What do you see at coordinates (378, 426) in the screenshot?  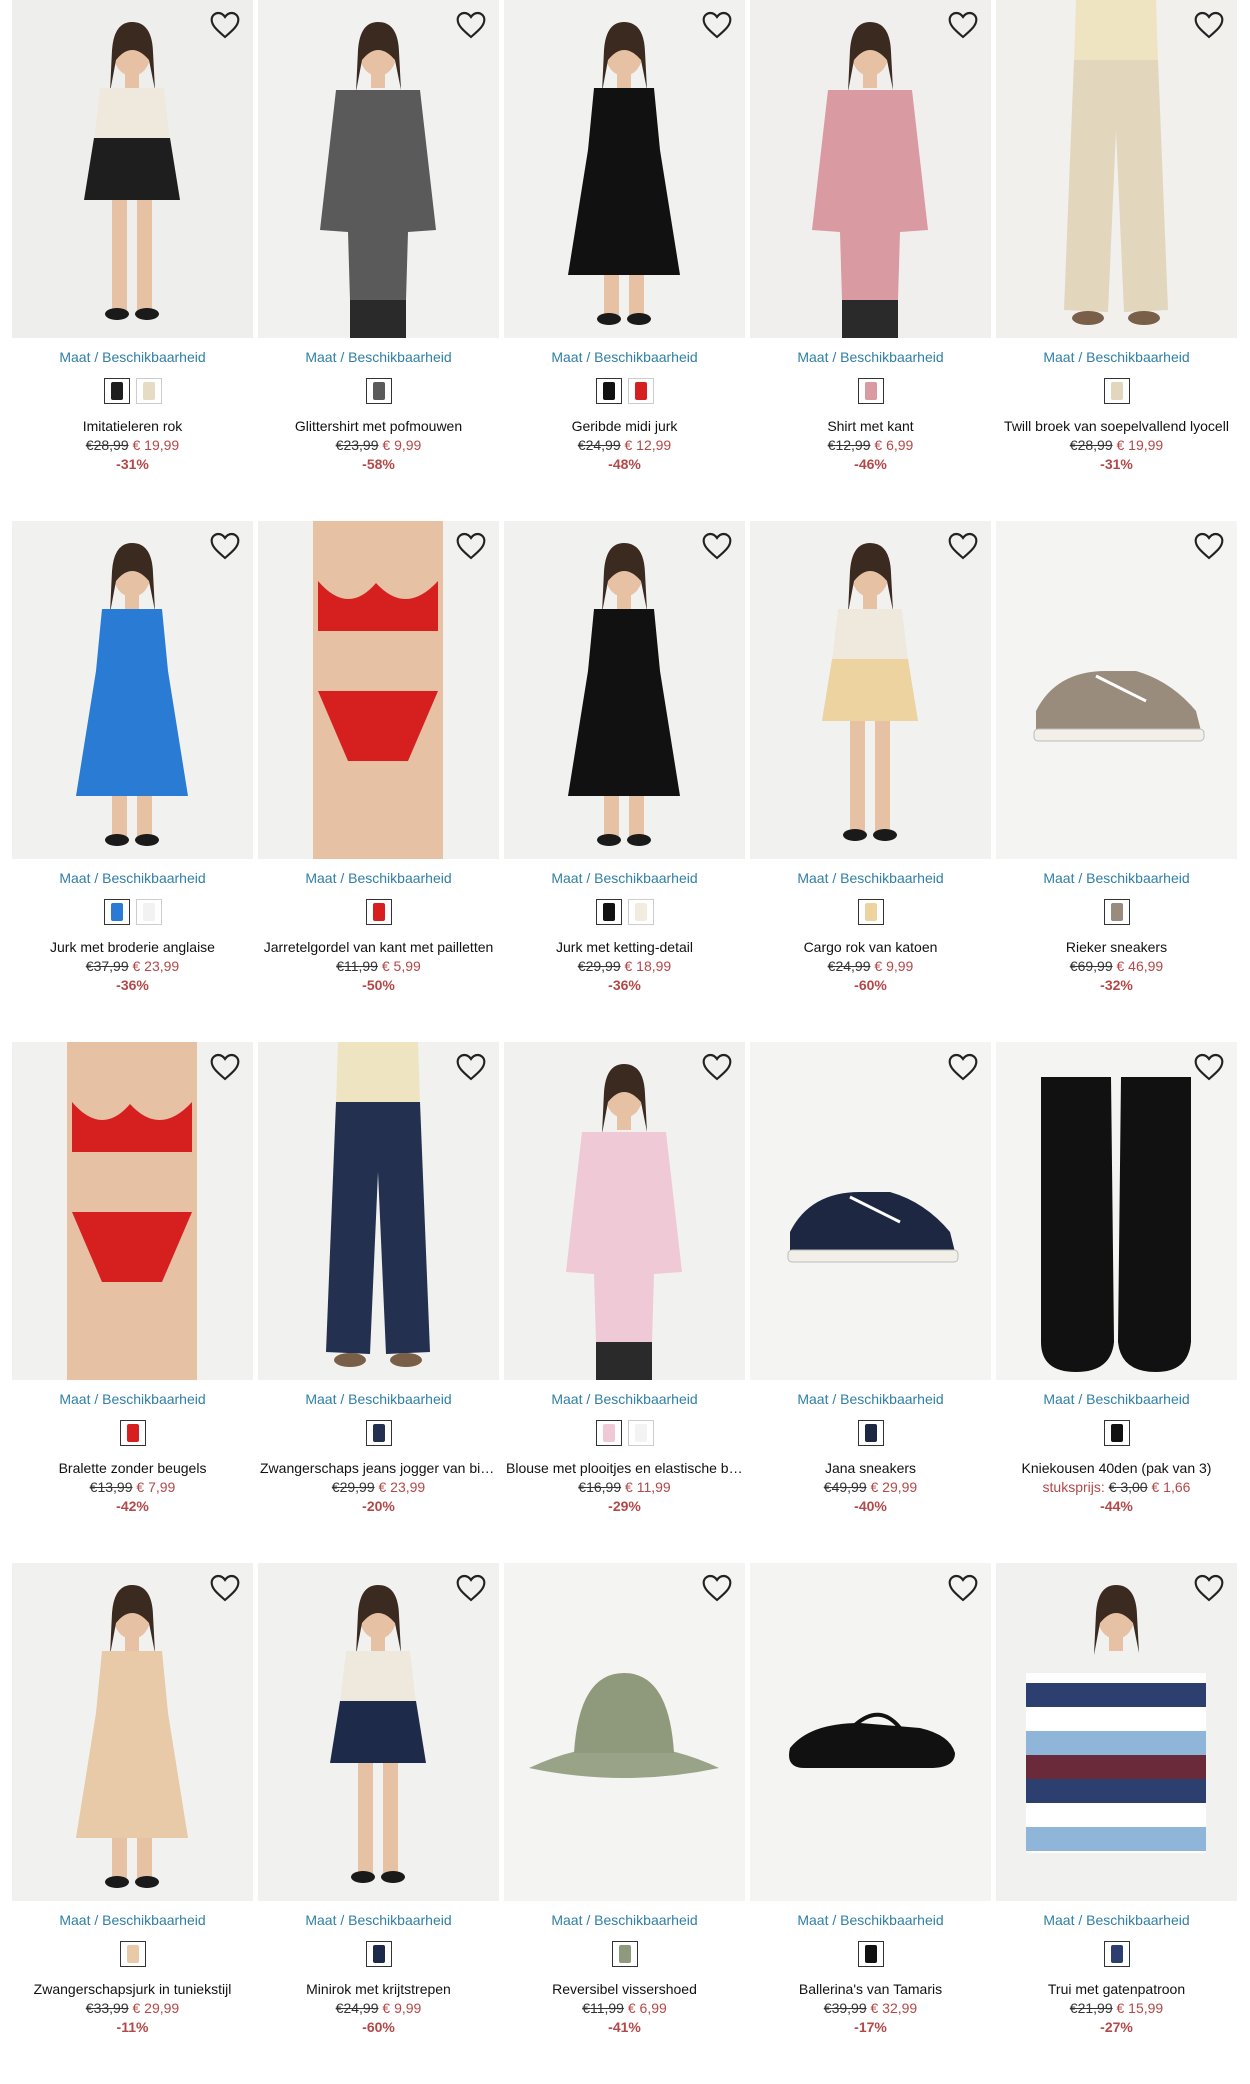 I see `product-name: Glittershirt met pofmouwen` at bounding box center [378, 426].